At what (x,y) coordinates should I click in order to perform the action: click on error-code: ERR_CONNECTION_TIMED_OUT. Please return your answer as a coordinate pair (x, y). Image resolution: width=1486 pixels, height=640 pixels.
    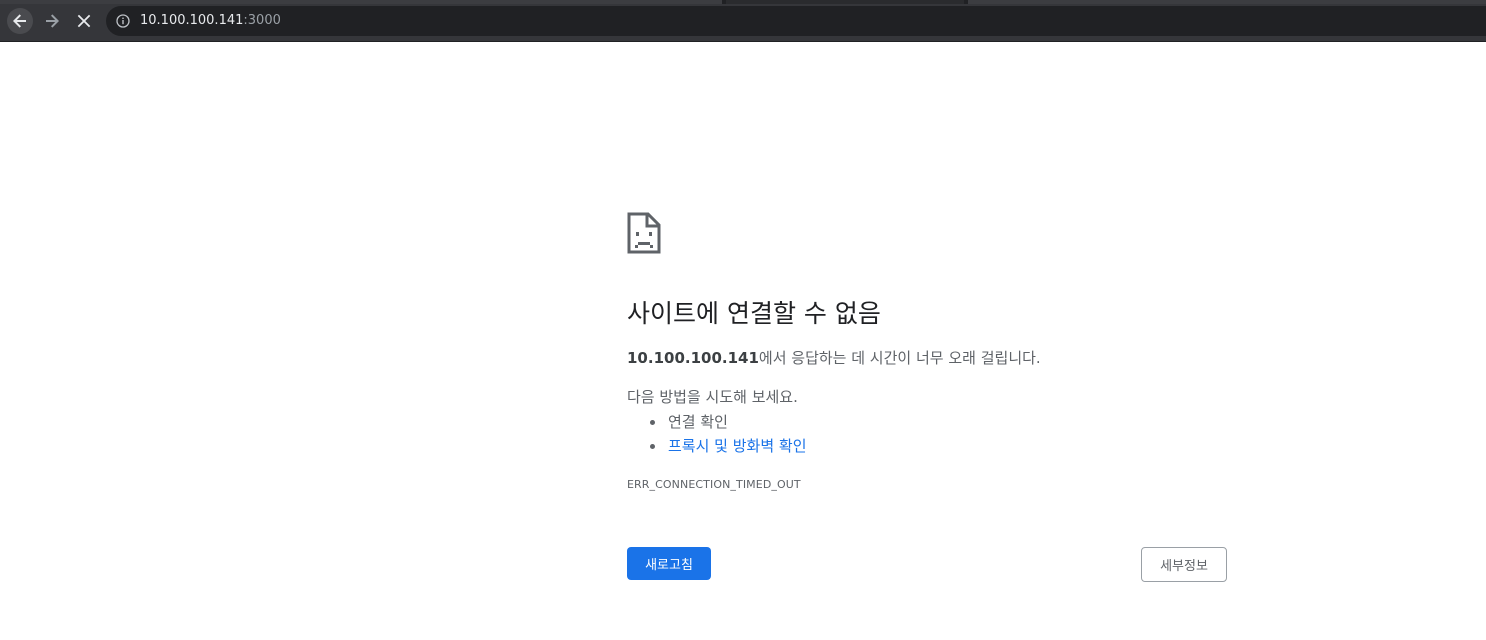
    Looking at the image, I should click on (714, 484).